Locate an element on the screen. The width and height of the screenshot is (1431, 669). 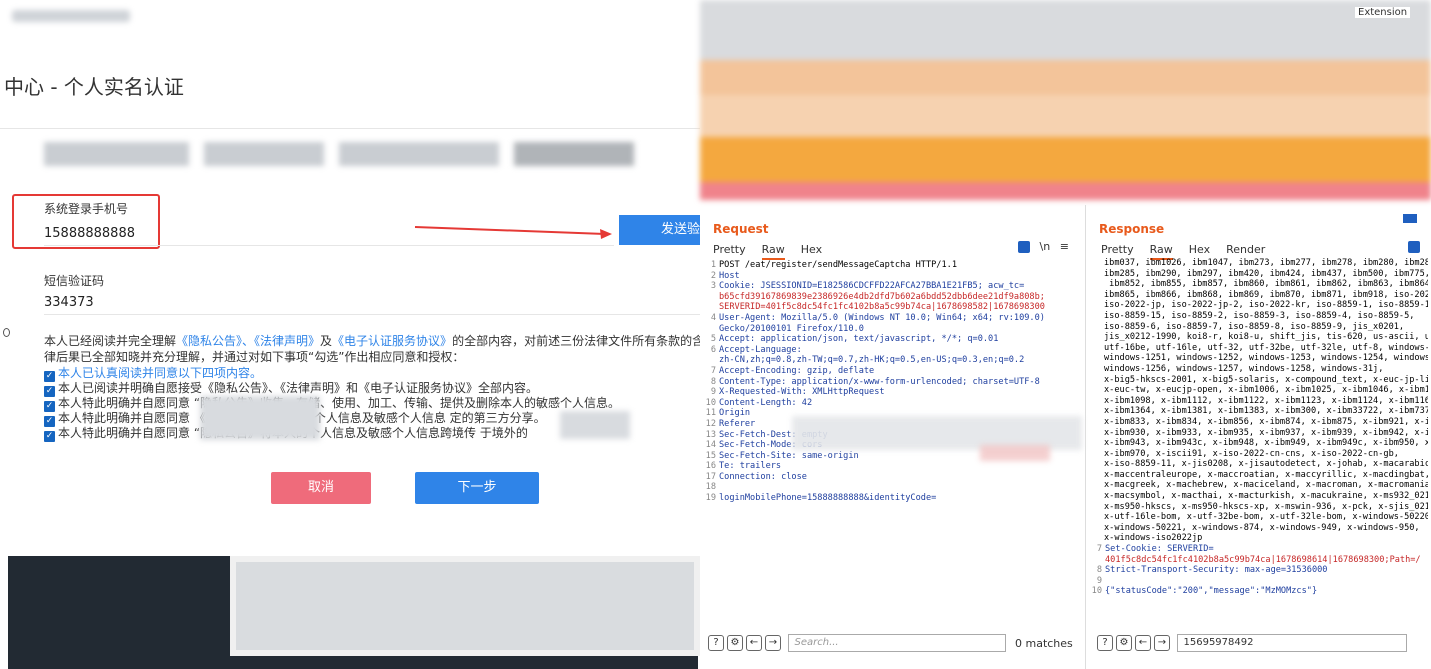
newline-icon: \n is located at coordinates (1045, 246).